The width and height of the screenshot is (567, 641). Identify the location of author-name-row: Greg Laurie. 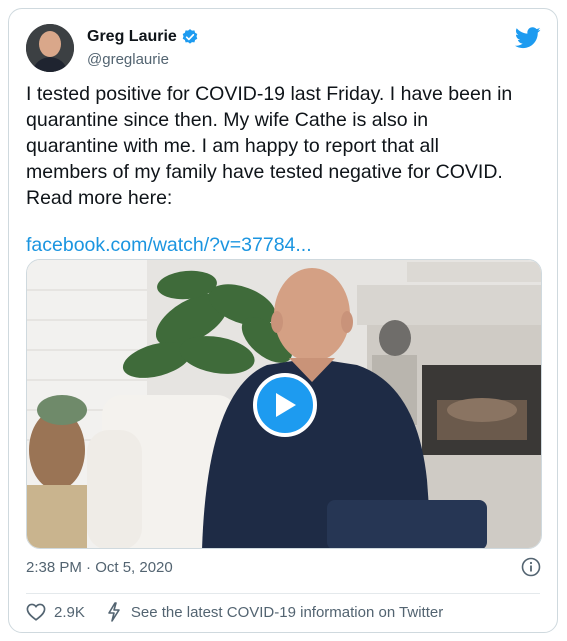
(143, 37).